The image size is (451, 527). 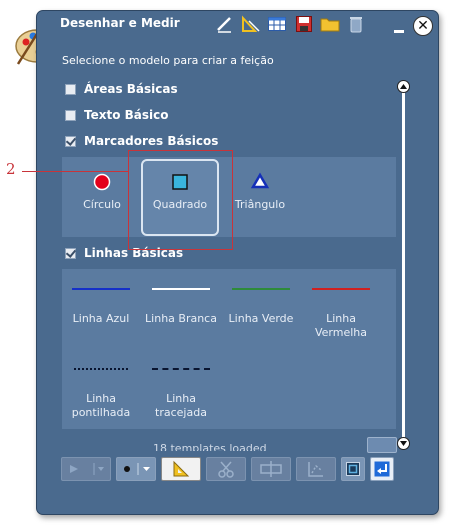 I want to click on window-title: Desenhar e Medir, so click(x=120, y=23).